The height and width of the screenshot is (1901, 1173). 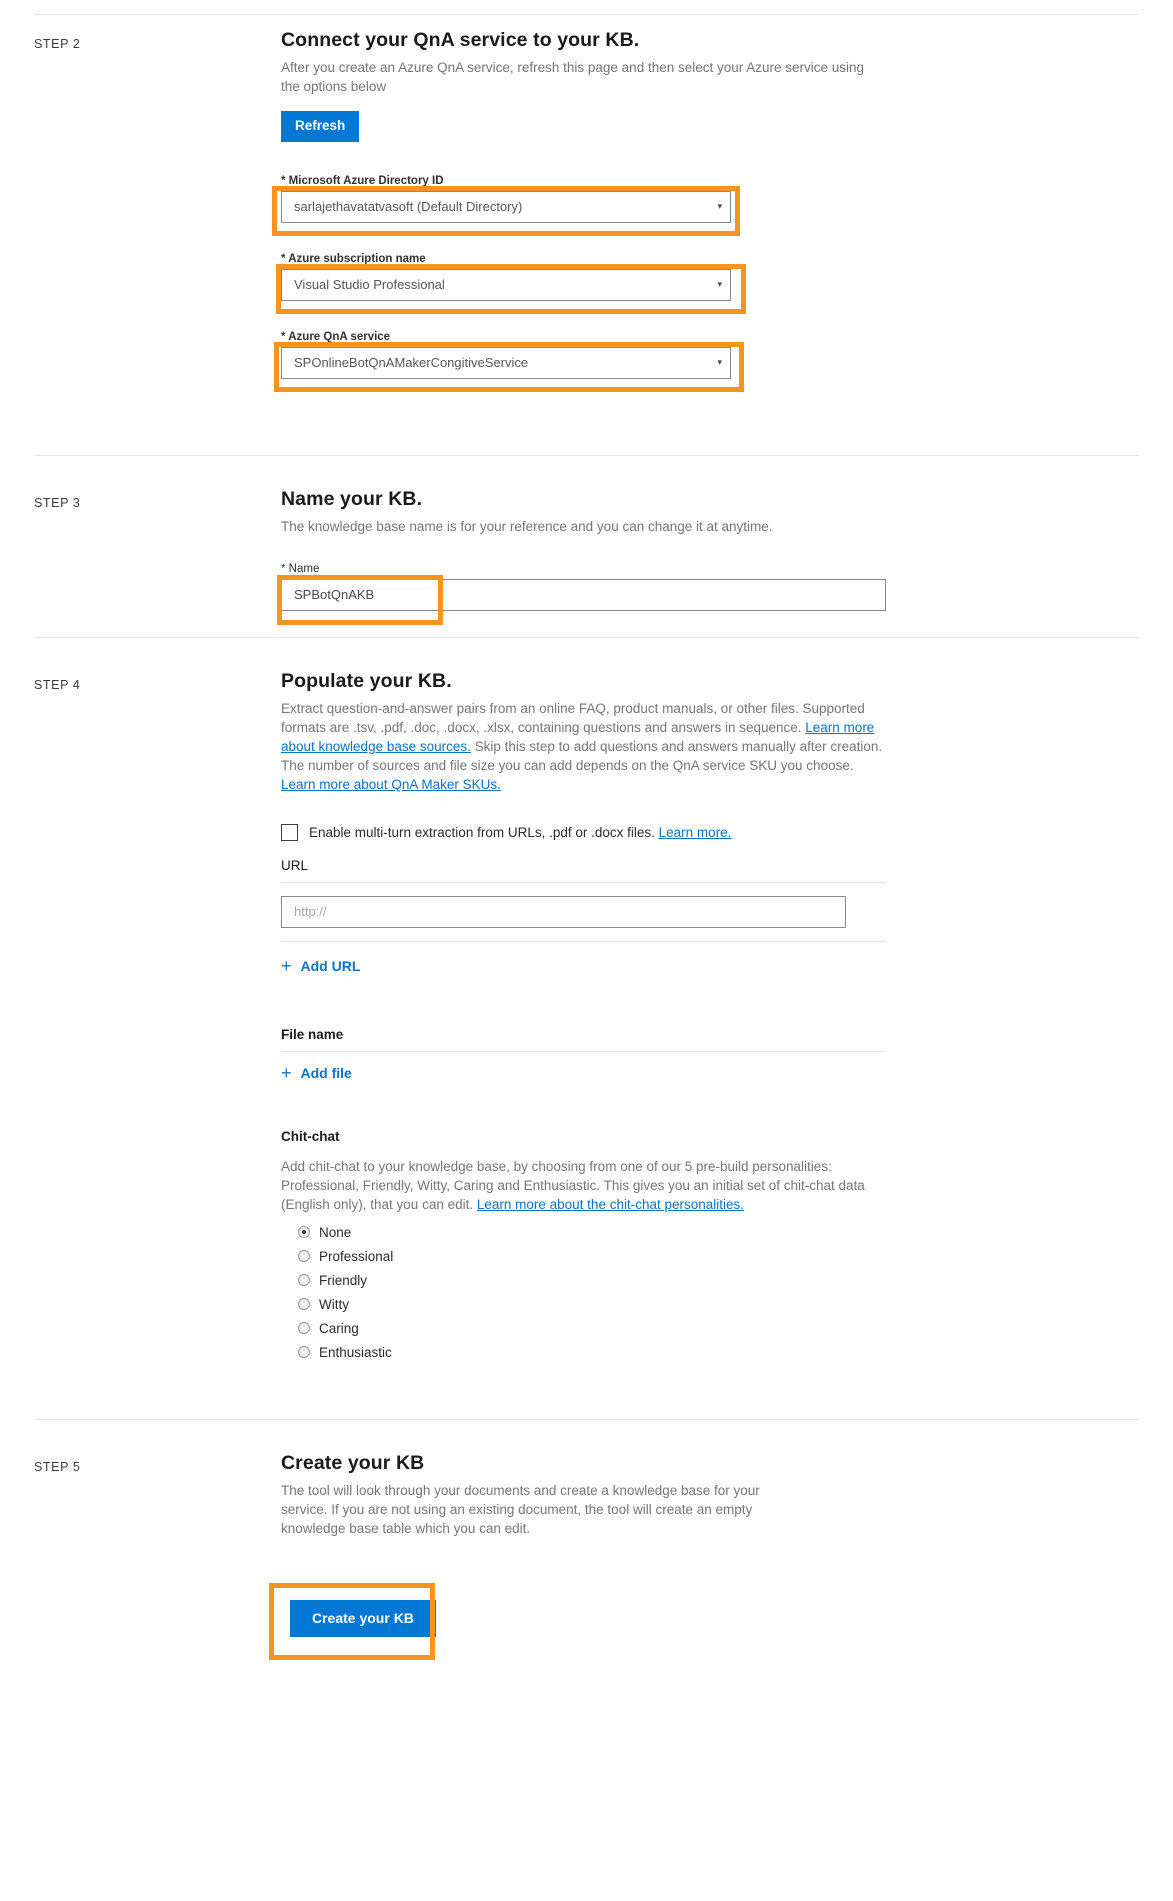 What do you see at coordinates (326, 1072) in the screenshot?
I see `add-file-label: Add file` at bounding box center [326, 1072].